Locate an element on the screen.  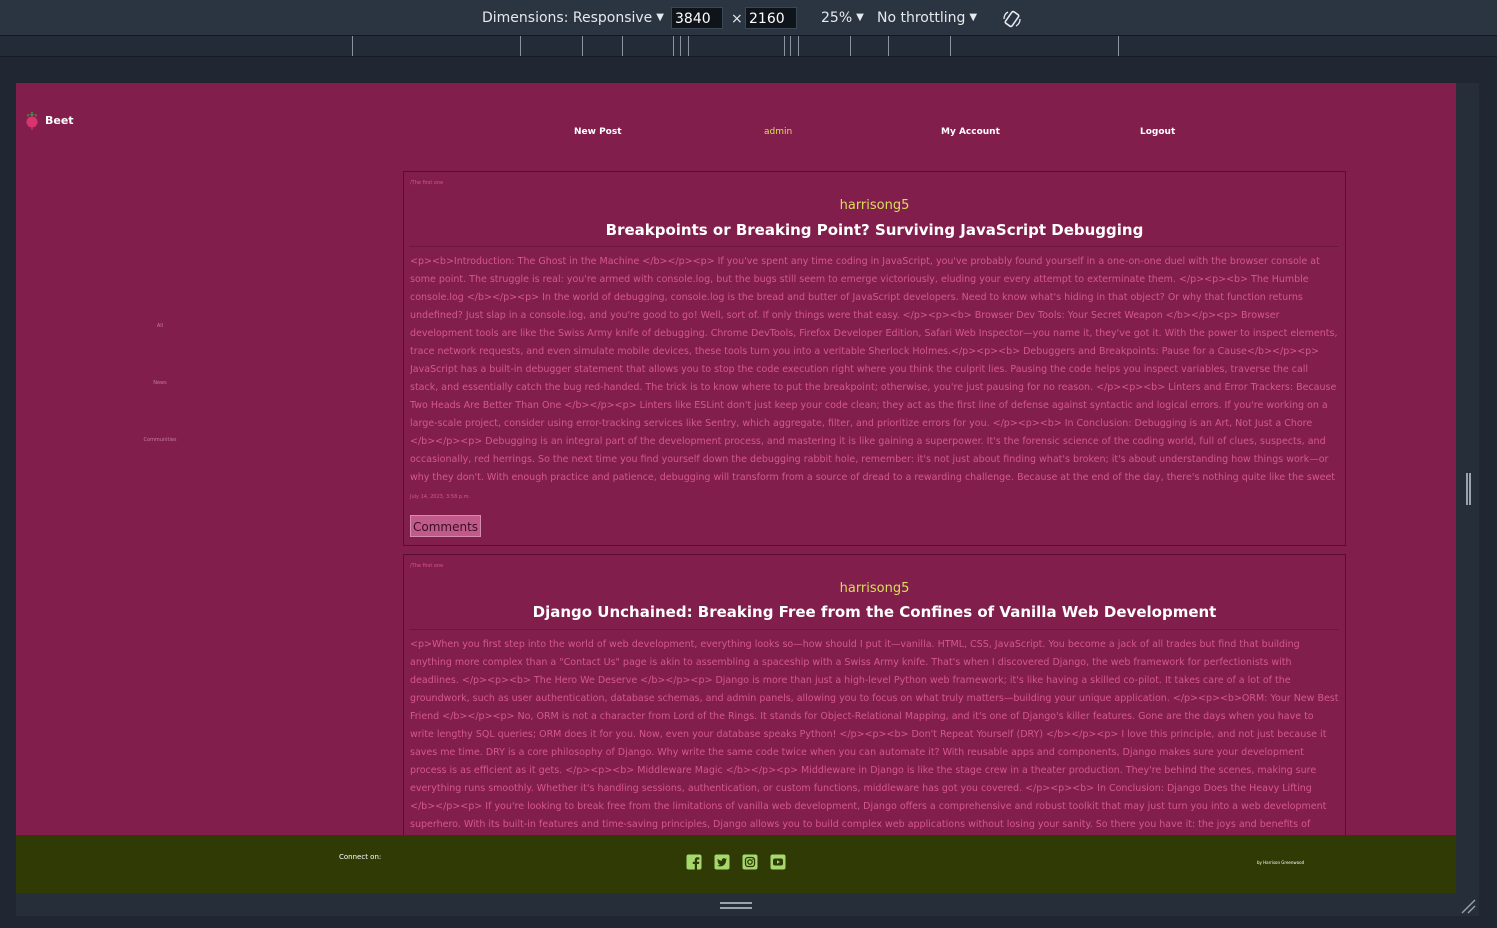
sidebar-item-news: News is located at coordinates (160, 383).